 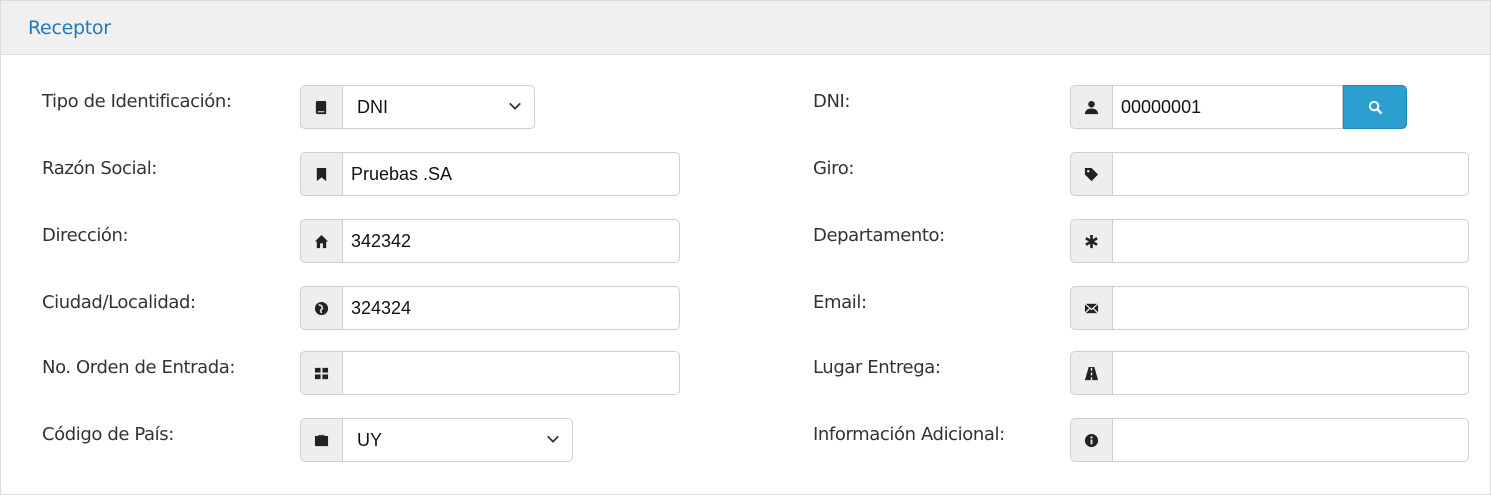 I want to click on envelope-icon, so click(x=1091, y=308).